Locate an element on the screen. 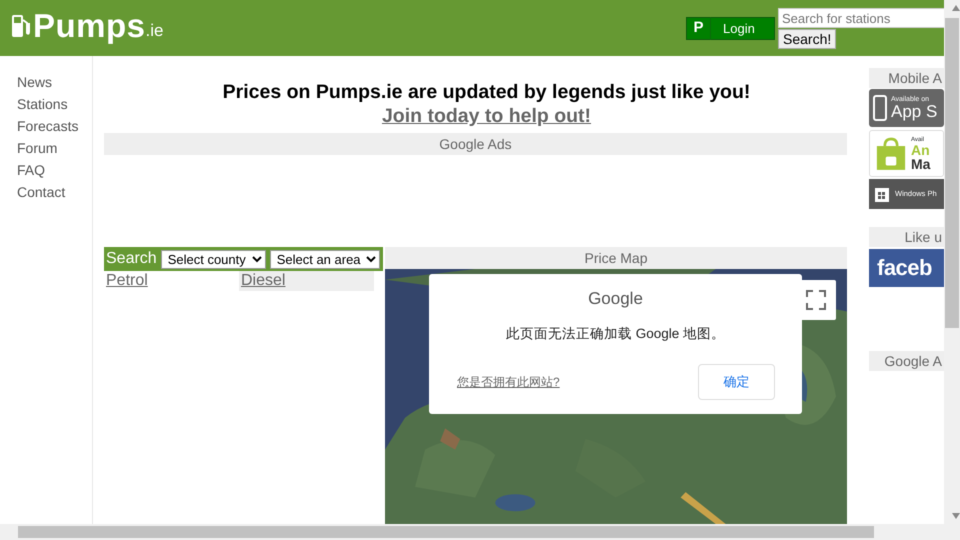  search-button: Search! is located at coordinates (807, 39).